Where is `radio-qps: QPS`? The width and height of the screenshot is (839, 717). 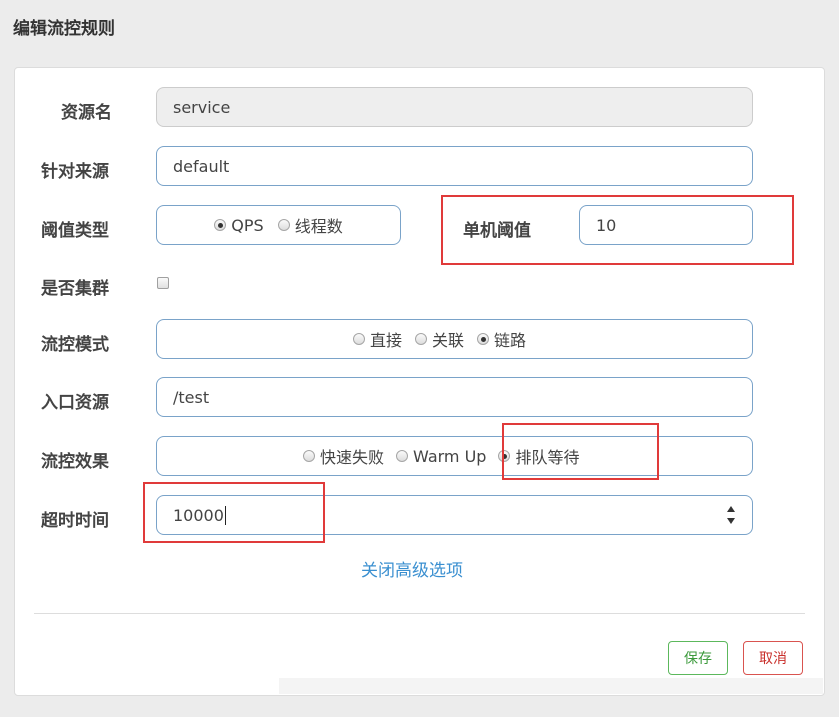
radio-qps: QPS is located at coordinates (239, 225).